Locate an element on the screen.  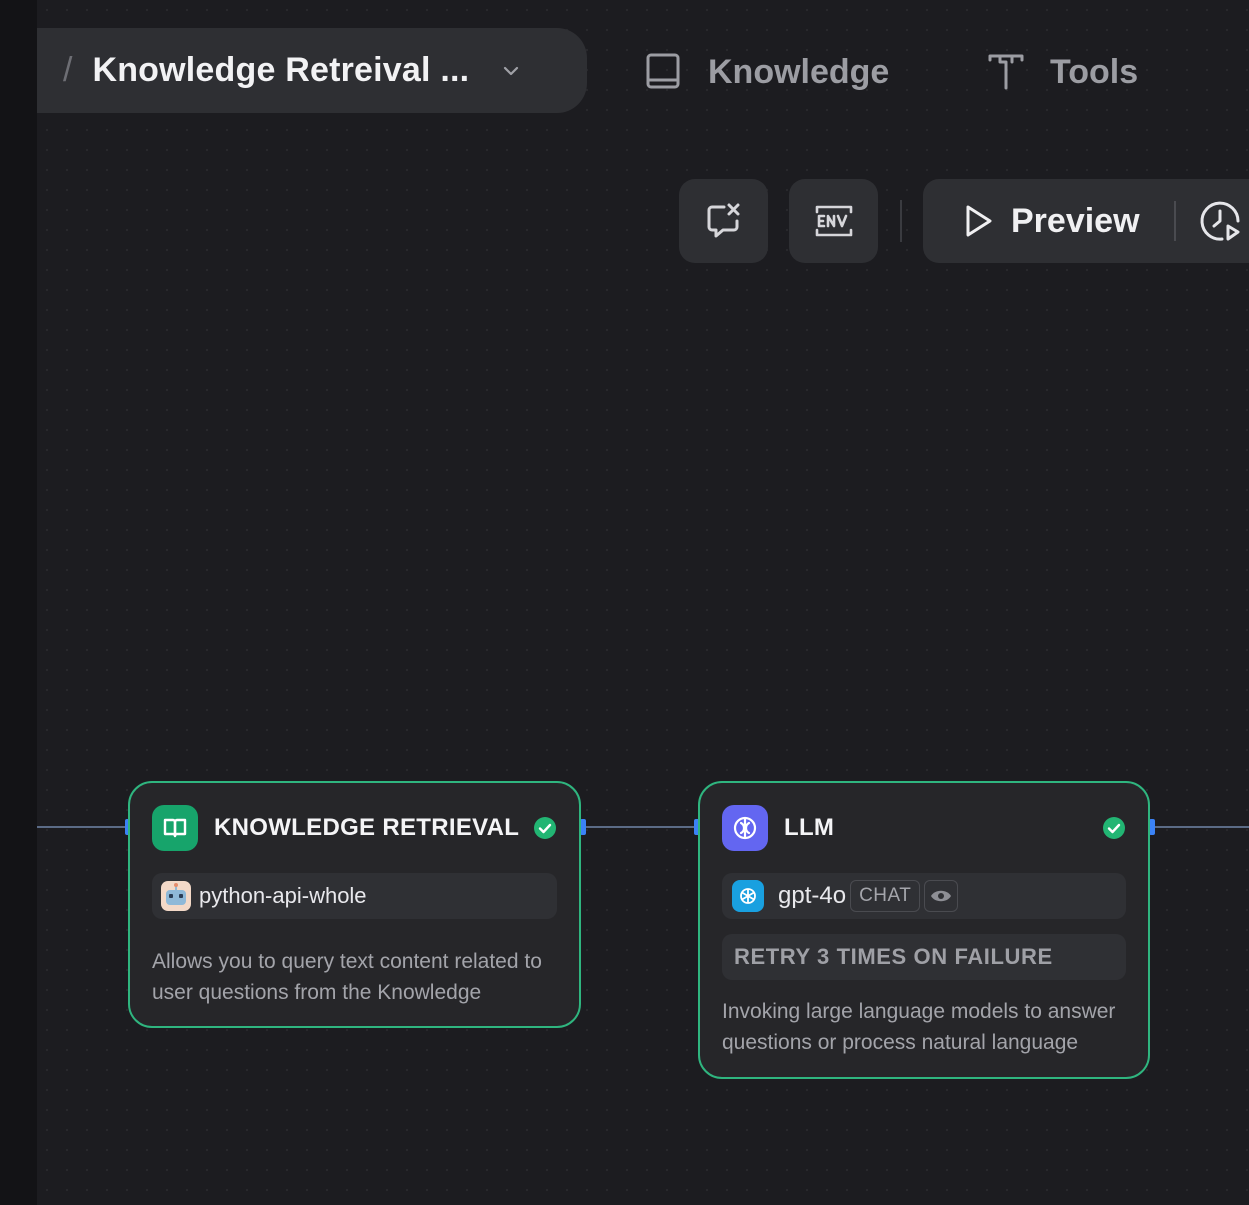
run-history-button is located at coordinates (1220, 221).